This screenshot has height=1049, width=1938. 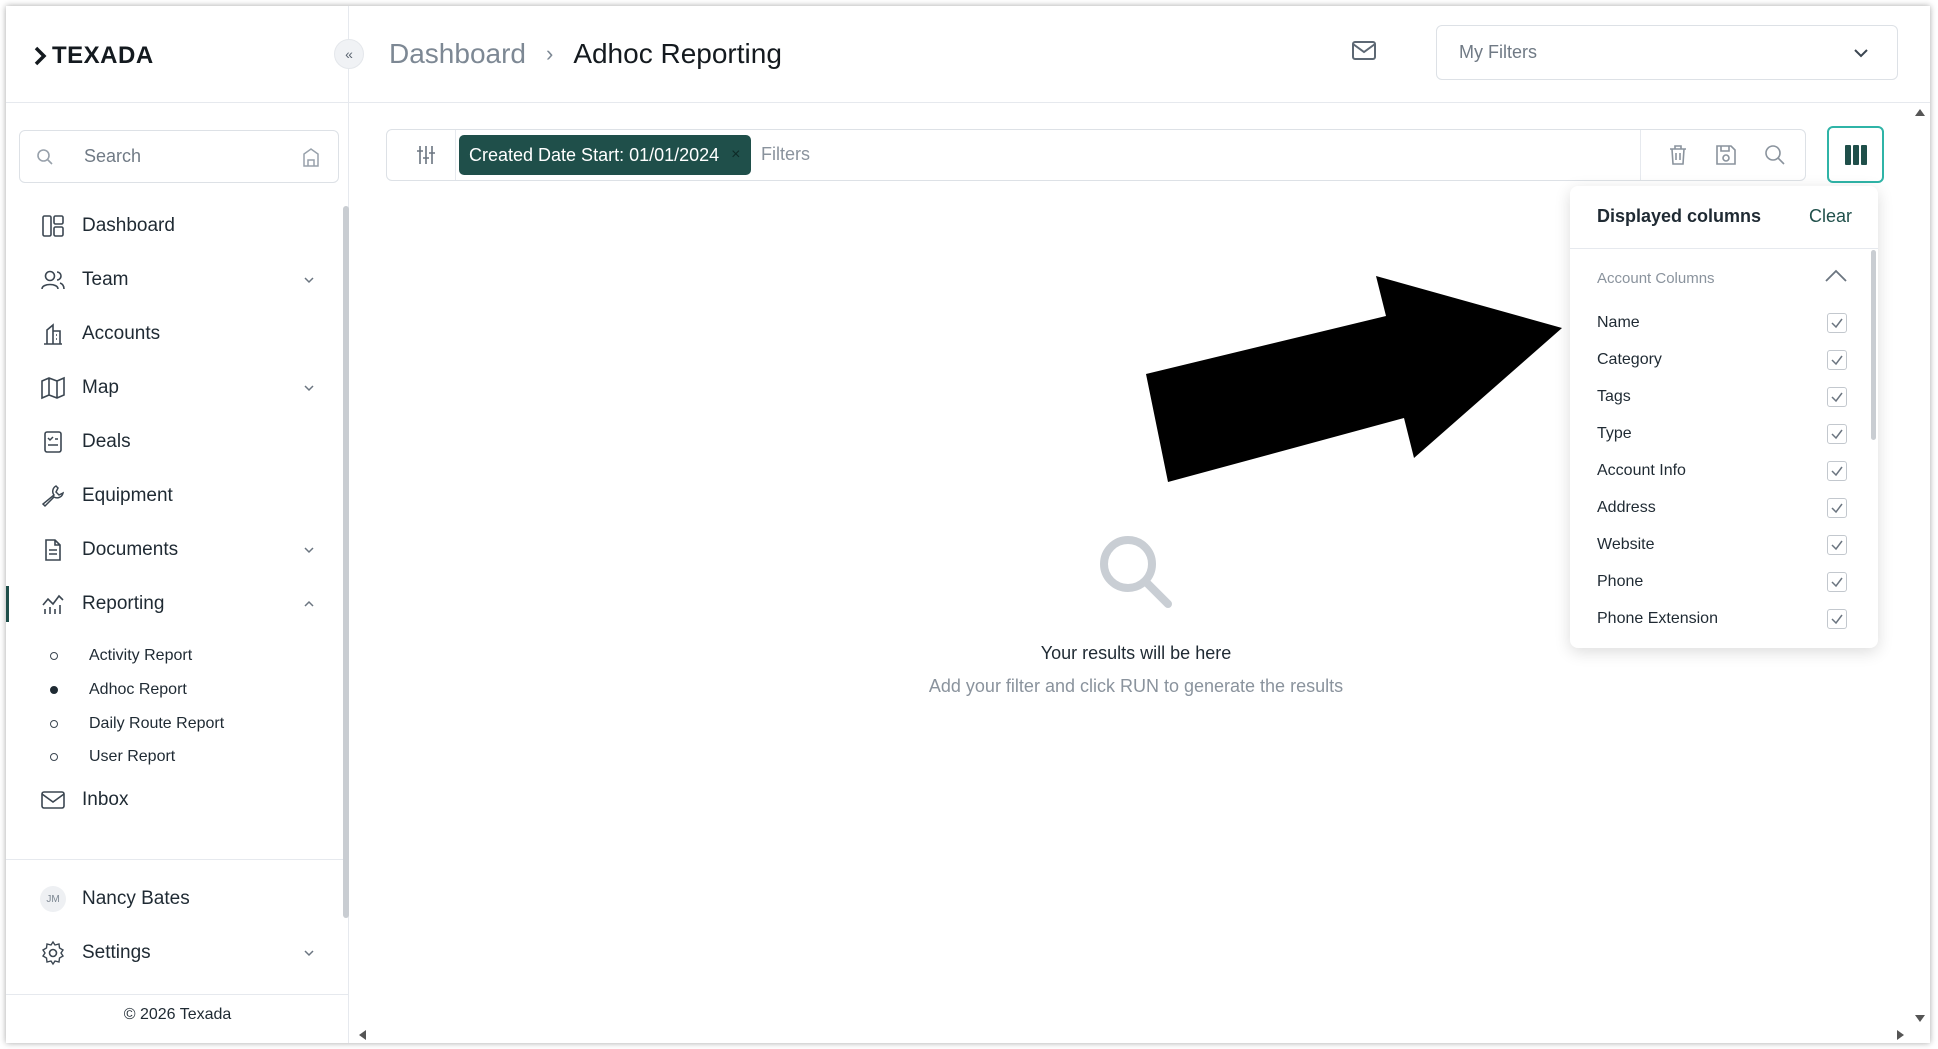 I want to click on window-horizontal-scrollbar, so click(x=1130, y=1035).